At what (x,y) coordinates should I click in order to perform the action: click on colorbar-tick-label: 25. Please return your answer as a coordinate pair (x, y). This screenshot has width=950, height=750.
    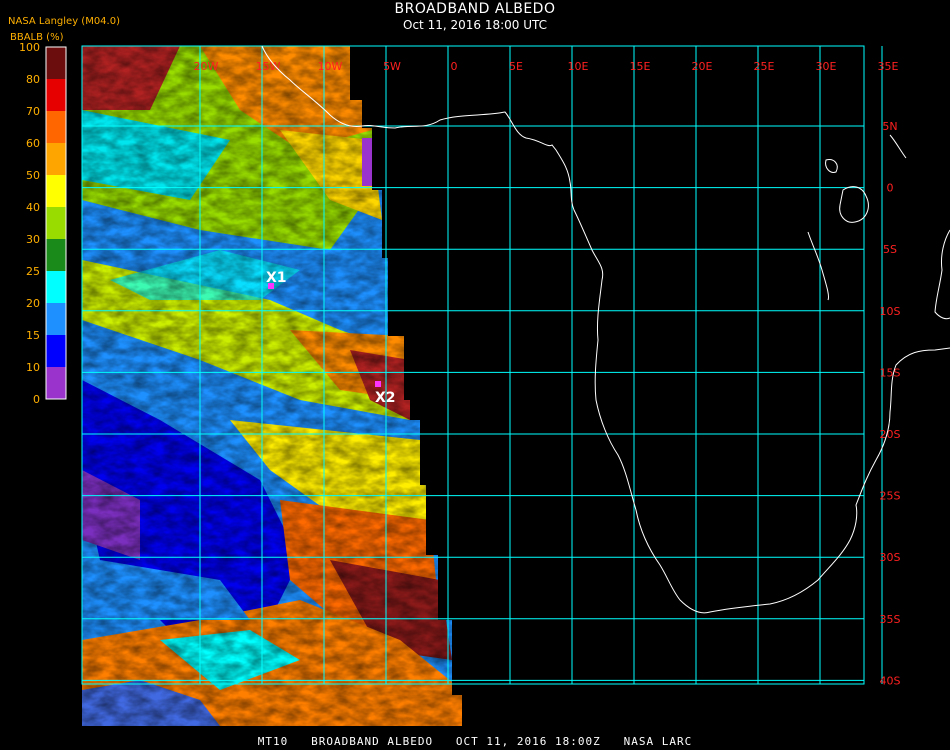
    Looking at the image, I should click on (33, 271).